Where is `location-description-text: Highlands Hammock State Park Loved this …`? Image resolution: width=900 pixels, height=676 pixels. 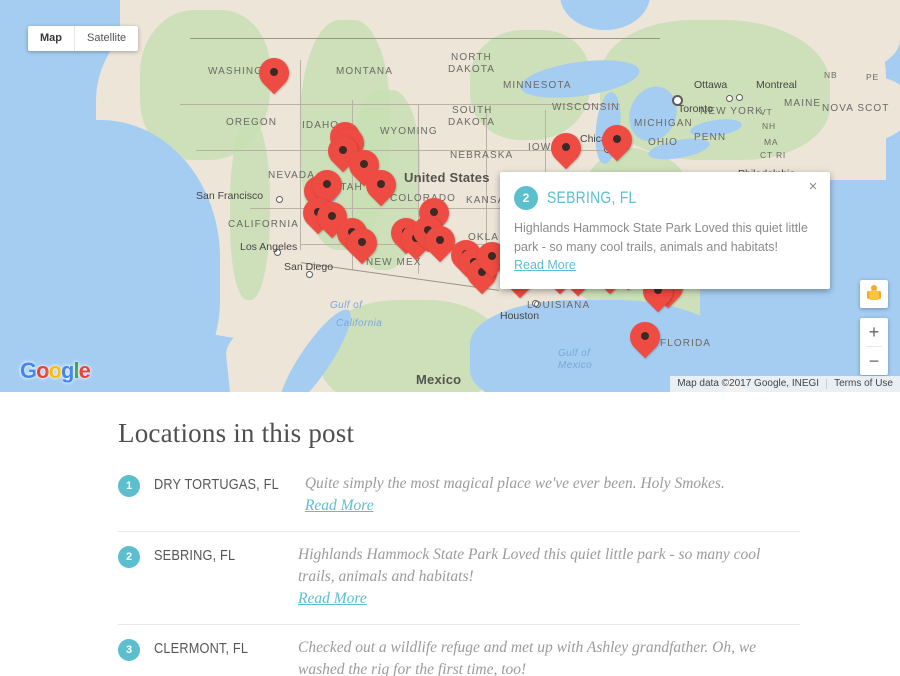 location-description-text: Highlands Hammock State Park Loved this … is located at coordinates (529, 565).